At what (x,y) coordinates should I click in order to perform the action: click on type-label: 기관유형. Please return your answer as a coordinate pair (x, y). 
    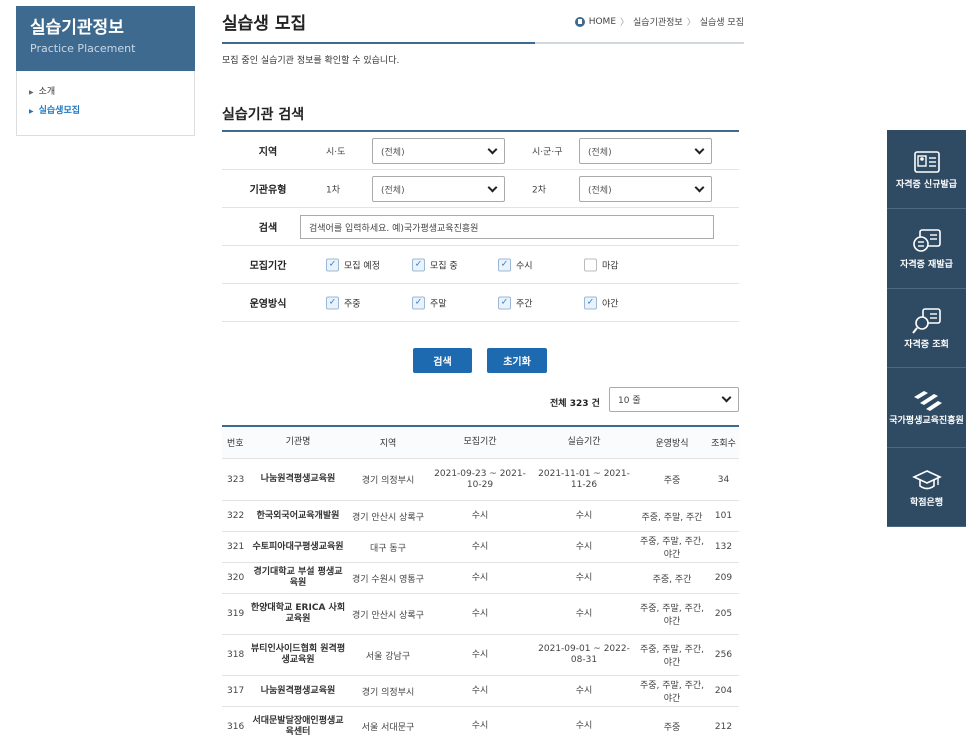
    Looking at the image, I should click on (268, 190).